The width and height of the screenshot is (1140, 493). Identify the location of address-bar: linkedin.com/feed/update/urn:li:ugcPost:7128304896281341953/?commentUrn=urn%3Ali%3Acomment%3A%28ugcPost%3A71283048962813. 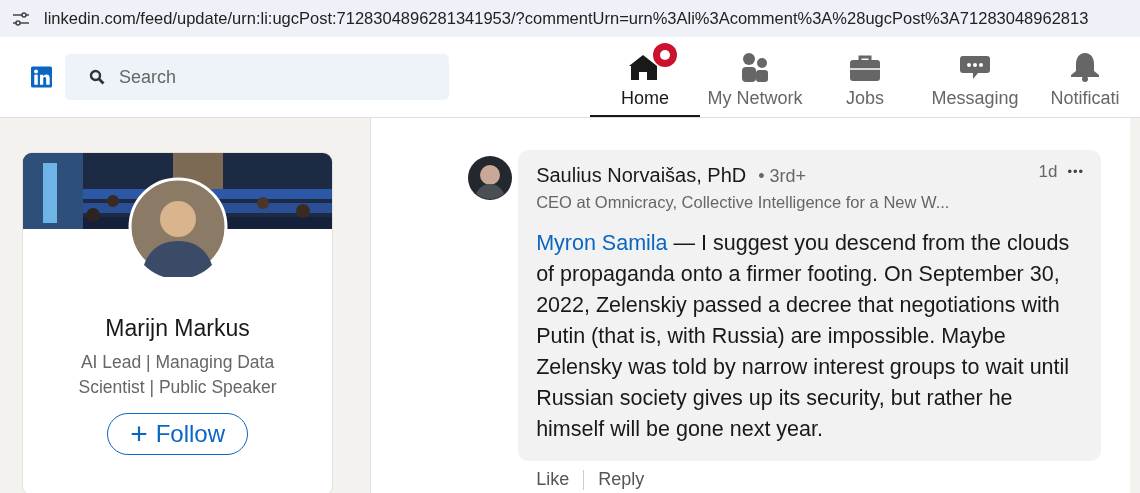
(570, 18).